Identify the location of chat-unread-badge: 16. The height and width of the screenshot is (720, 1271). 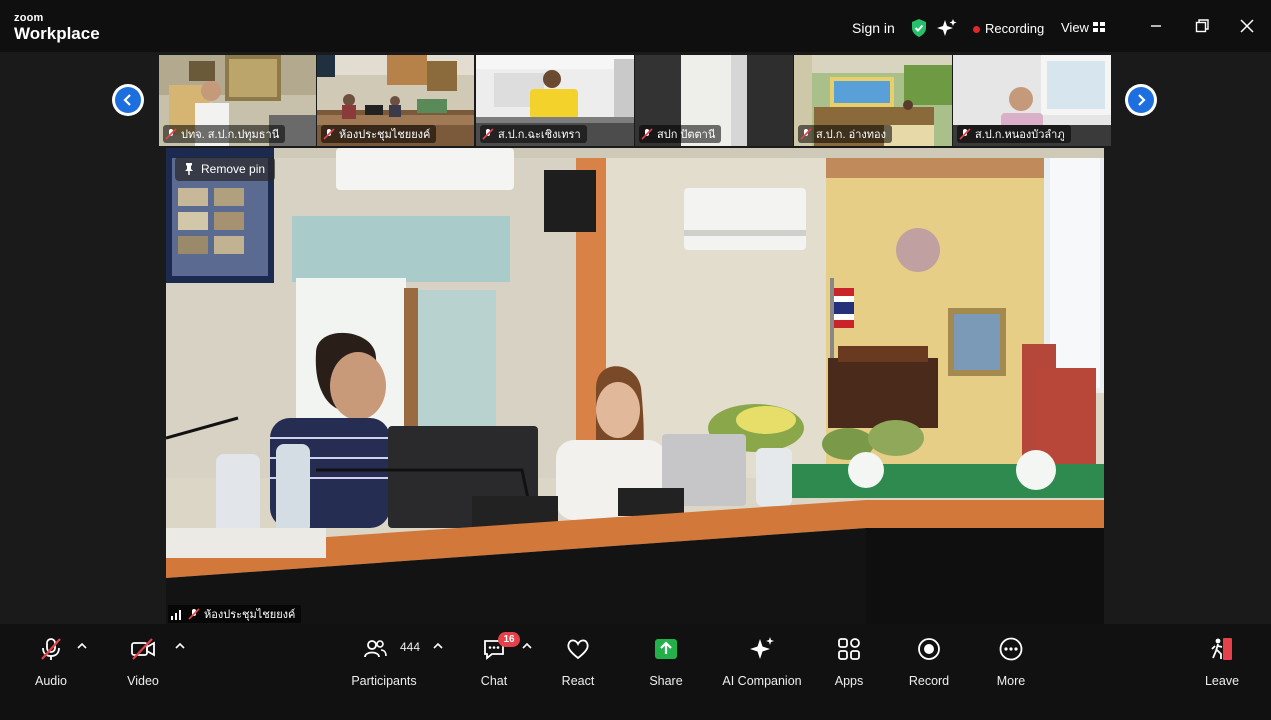
(509, 639).